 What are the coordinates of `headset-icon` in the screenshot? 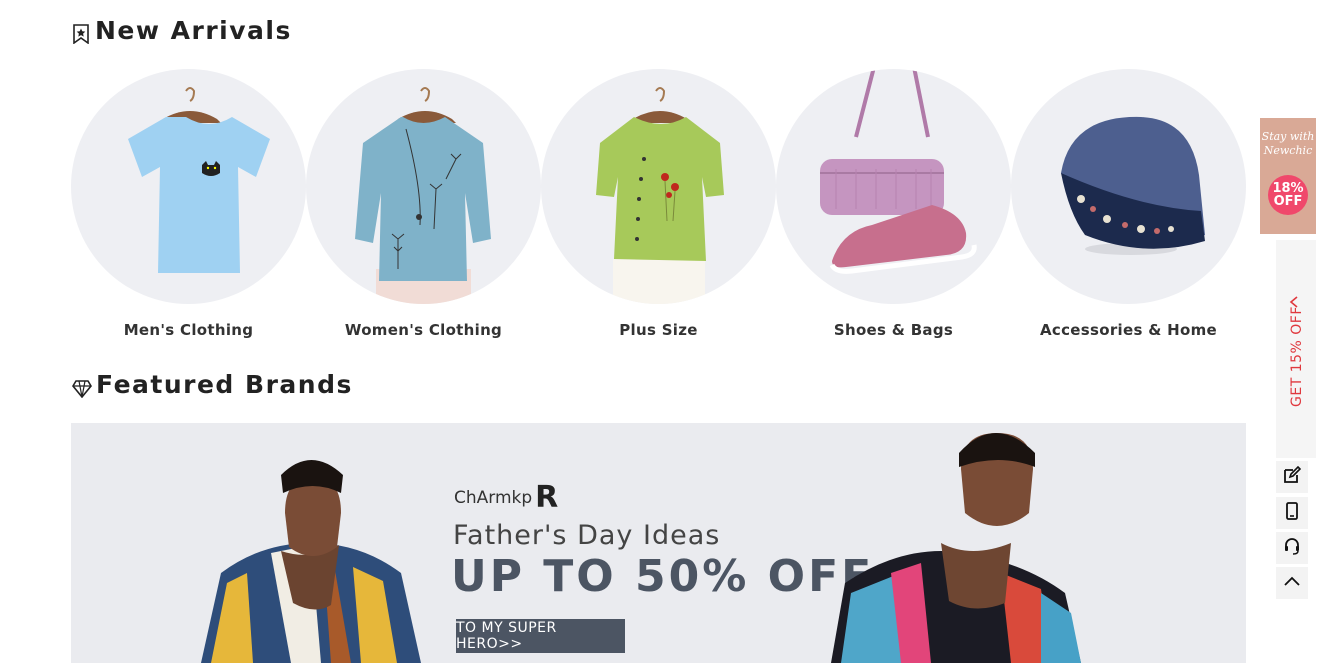 It's located at (1292, 548).